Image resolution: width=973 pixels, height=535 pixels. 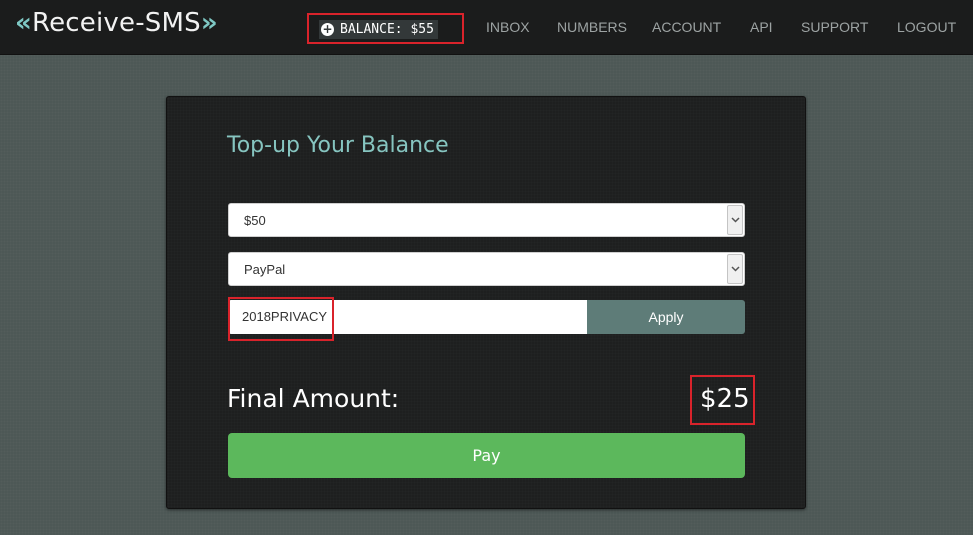 What do you see at coordinates (508, 27) in the screenshot?
I see `nav-inbox: INBOX` at bounding box center [508, 27].